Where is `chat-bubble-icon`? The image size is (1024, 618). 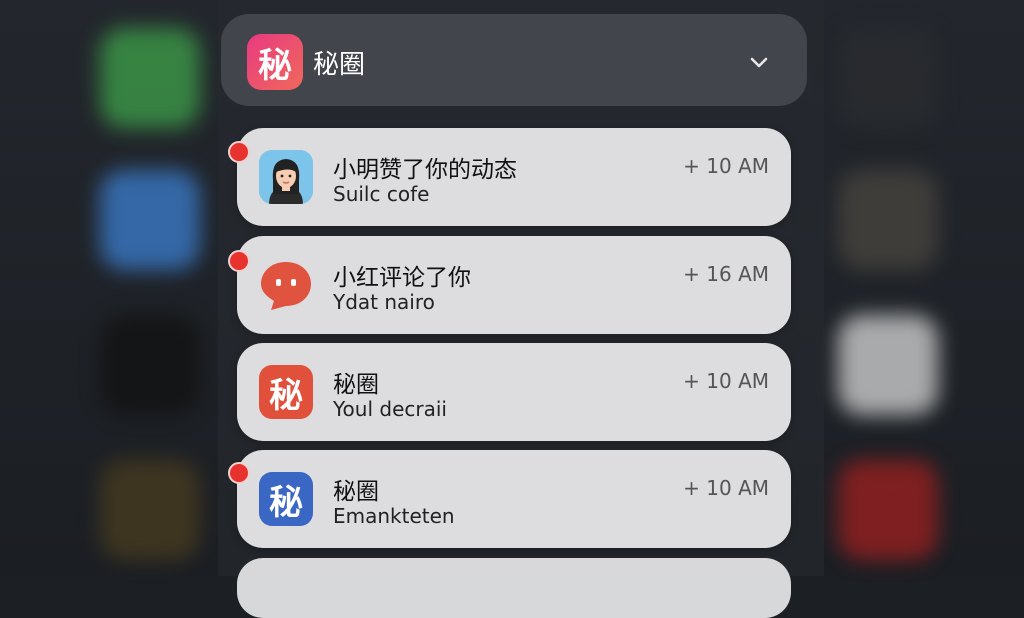 chat-bubble-icon is located at coordinates (286, 285).